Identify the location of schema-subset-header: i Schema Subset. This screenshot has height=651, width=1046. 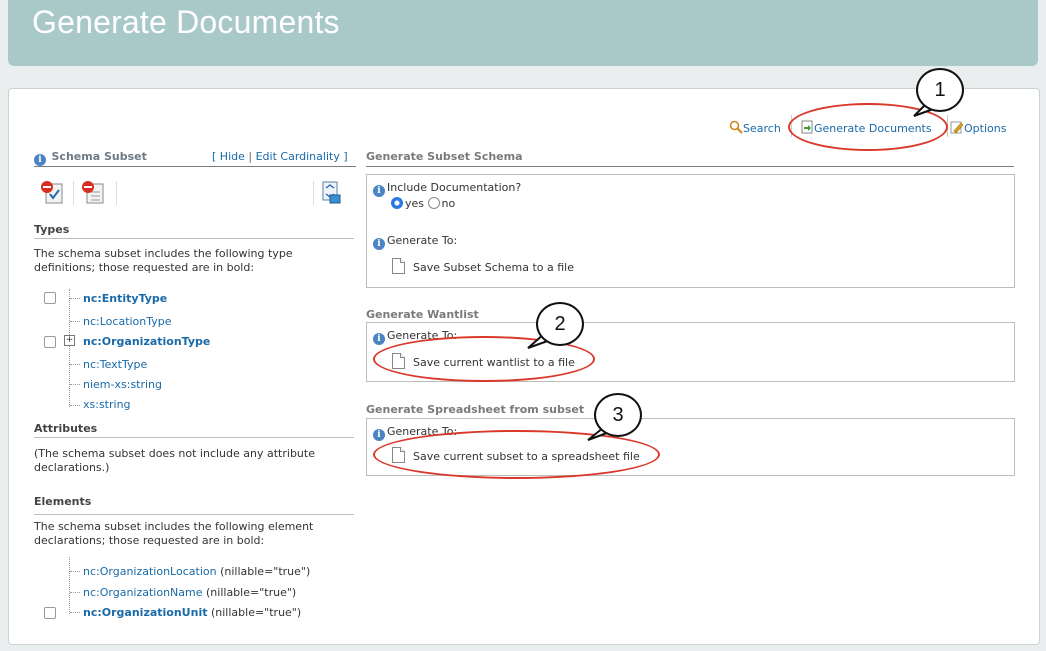
(90, 158).